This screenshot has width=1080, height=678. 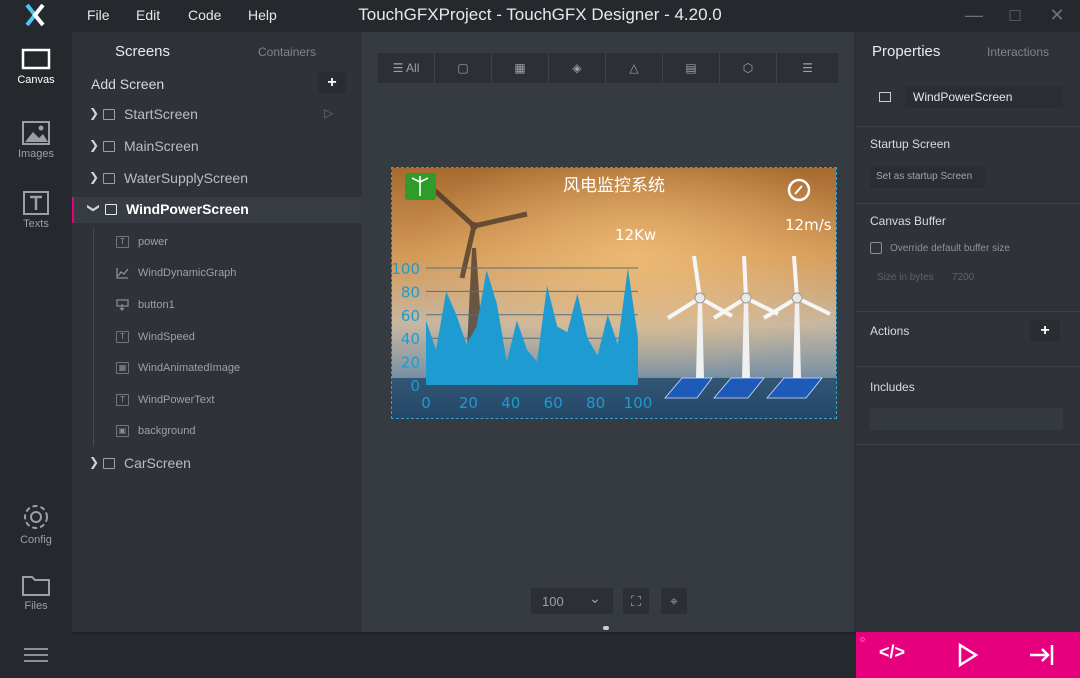 I want to click on screen-item-label: MainScreen, so click(x=161, y=146).